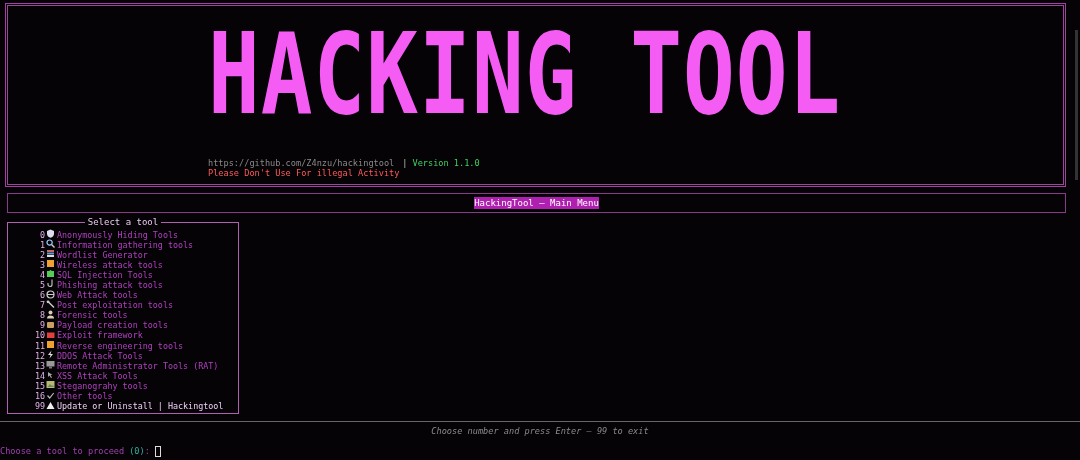 This screenshot has height=460, width=1080. I want to click on option-number: 2, so click(41, 254).